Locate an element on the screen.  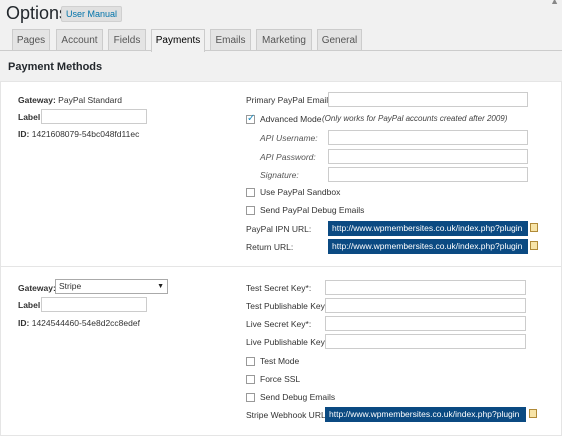
tab-general: General is located at coordinates (339, 39).